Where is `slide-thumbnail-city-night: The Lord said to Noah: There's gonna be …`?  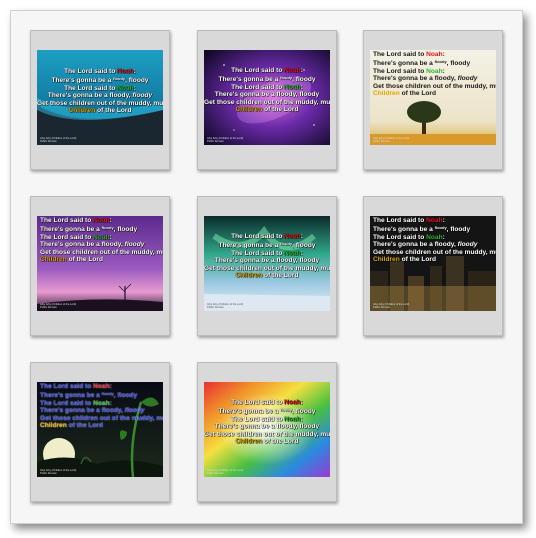
slide-thumbnail-city-night: The Lord said to Noah: There's gonna be … is located at coordinates (433, 266).